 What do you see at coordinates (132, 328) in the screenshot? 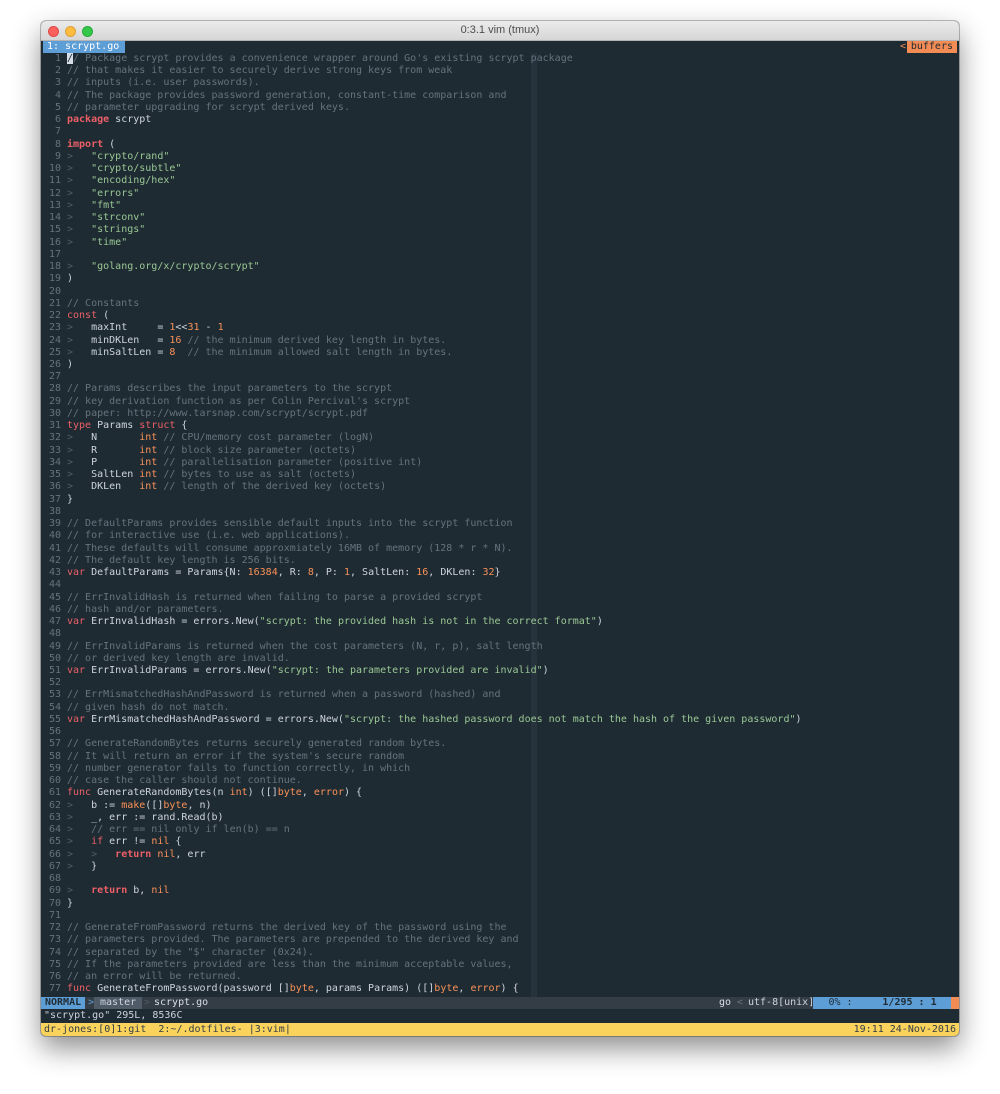
I see `code-line: 23 > maxInt = 1<<31 - 1` at bounding box center [132, 328].